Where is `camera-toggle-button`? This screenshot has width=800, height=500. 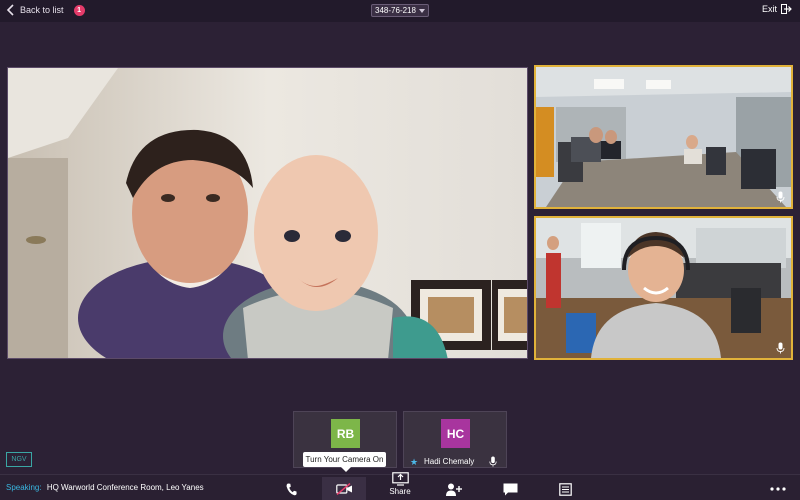
camera-toggle-button is located at coordinates (344, 488).